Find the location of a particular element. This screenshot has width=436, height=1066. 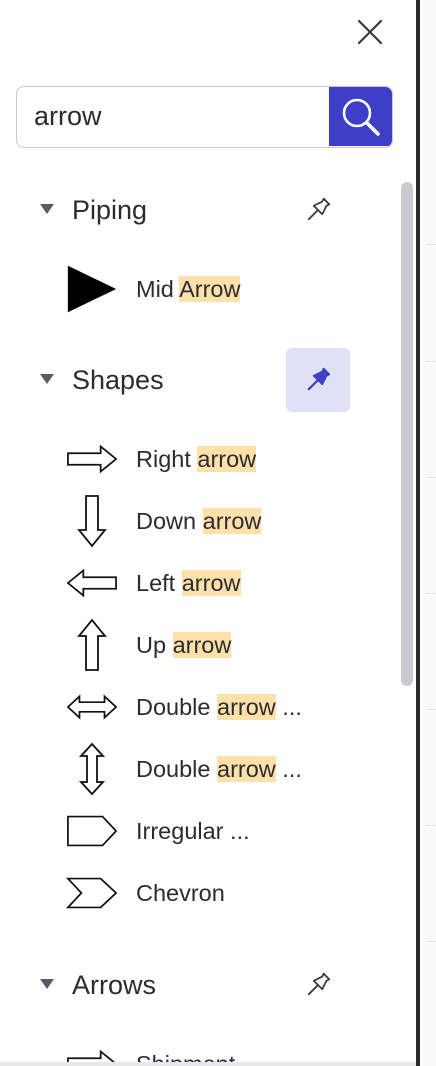

shape-item-label: Down arrow is located at coordinates (199, 521).